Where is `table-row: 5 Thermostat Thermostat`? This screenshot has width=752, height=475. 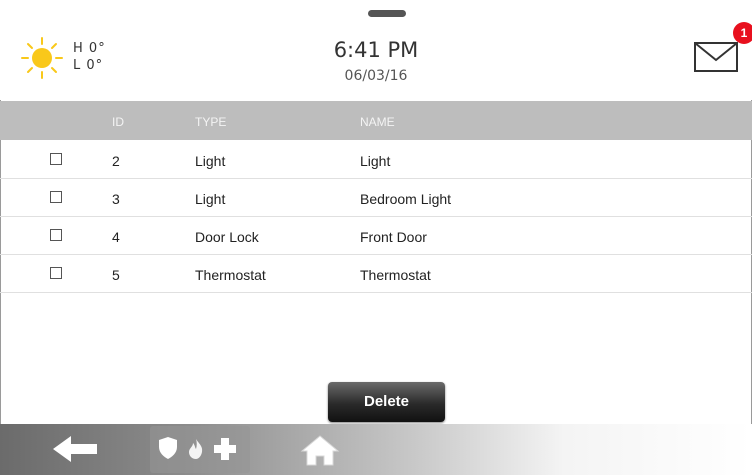
table-row: 5 Thermostat Thermostat is located at coordinates (376, 274).